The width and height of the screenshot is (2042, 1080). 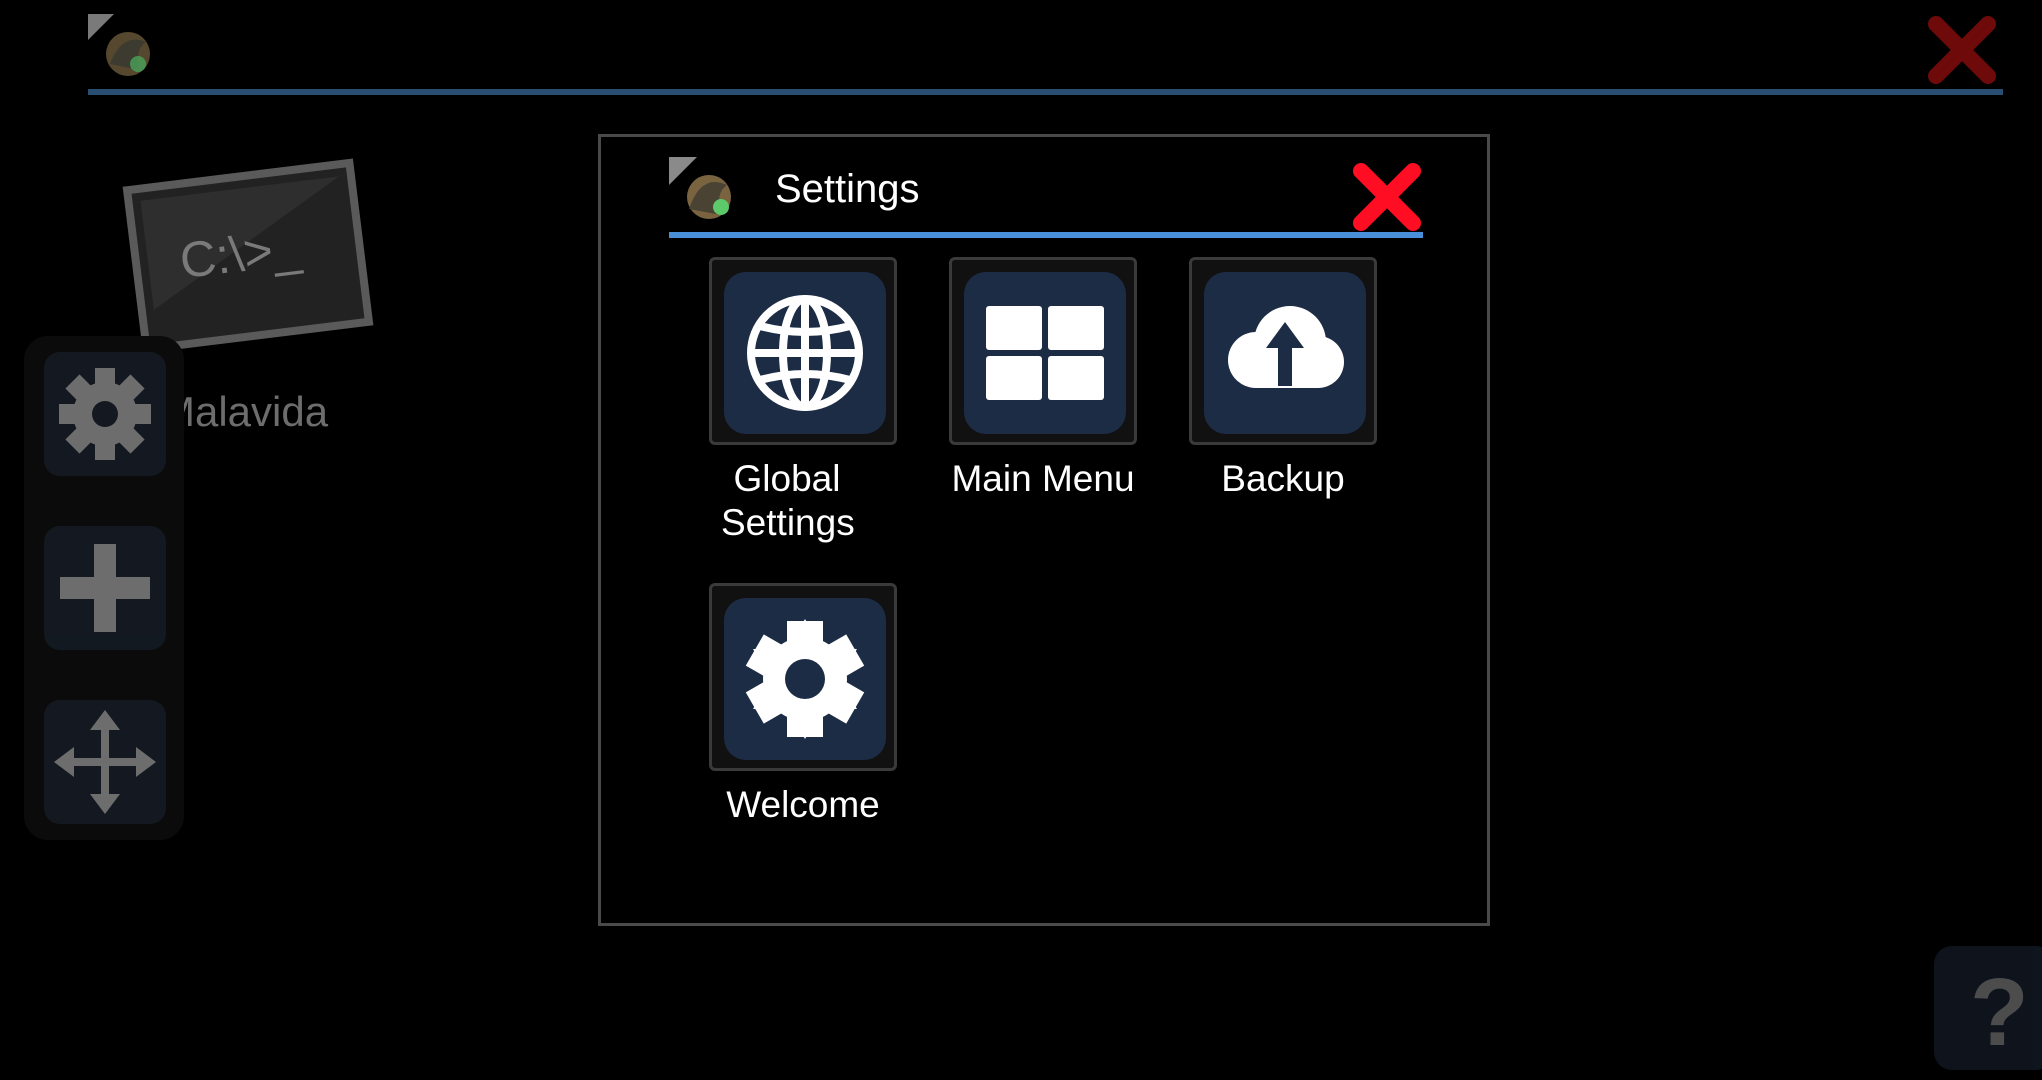 I want to click on top-bar-divider, so click(x=1045, y=92).